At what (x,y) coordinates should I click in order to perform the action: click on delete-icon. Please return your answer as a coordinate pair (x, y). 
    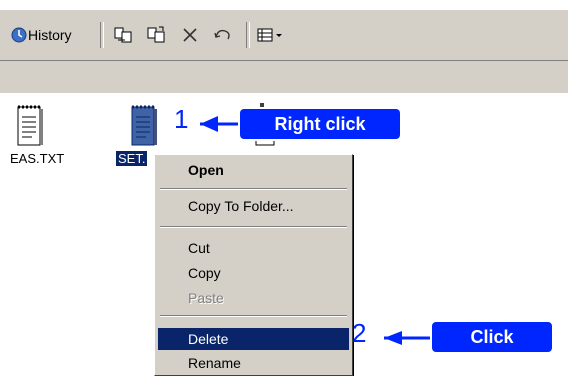
    Looking at the image, I should click on (190, 35).